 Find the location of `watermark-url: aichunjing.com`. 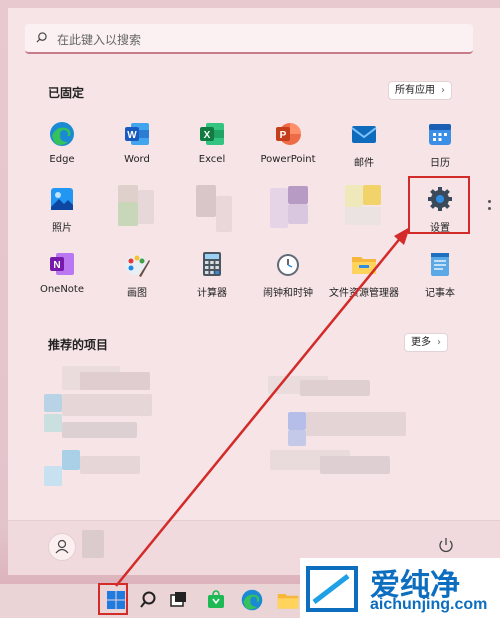

watermark-url: aichunjing.com is located at coordinates (429, 604).